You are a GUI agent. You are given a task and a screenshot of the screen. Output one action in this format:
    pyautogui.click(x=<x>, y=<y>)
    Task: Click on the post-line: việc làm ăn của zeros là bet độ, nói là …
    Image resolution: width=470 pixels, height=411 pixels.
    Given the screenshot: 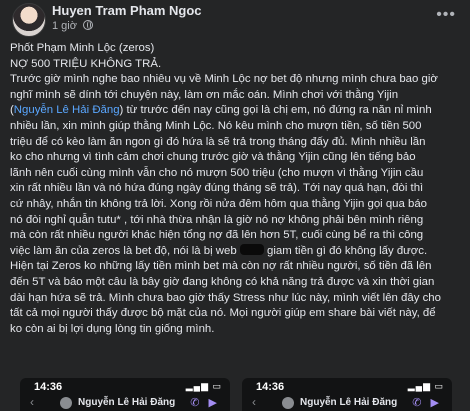 What is the action you would take?
    pyautogui.click(x=236, y=251)
    